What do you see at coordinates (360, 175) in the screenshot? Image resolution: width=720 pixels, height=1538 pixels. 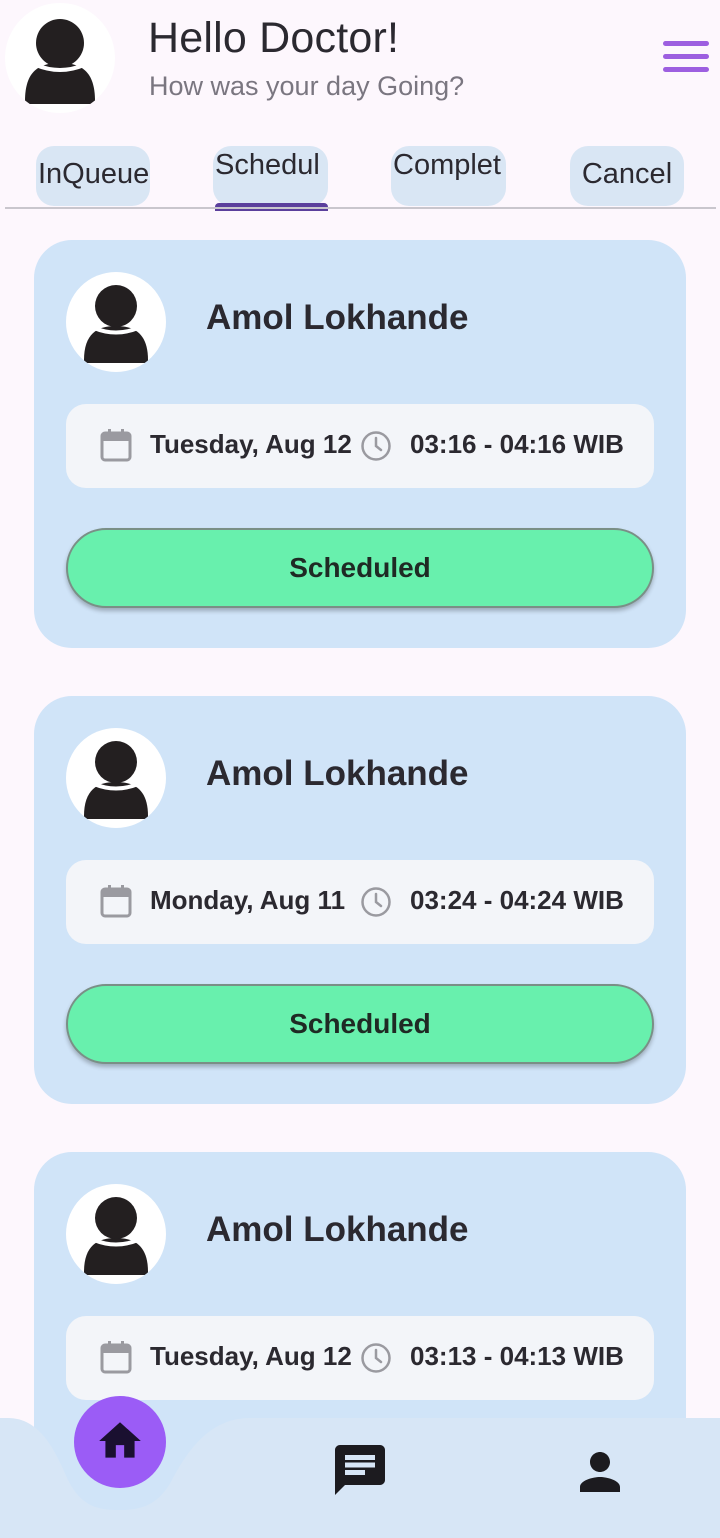 I see `tab-bar: InQueue Schedul Complet Cancel` at bounding box center [360, 175].